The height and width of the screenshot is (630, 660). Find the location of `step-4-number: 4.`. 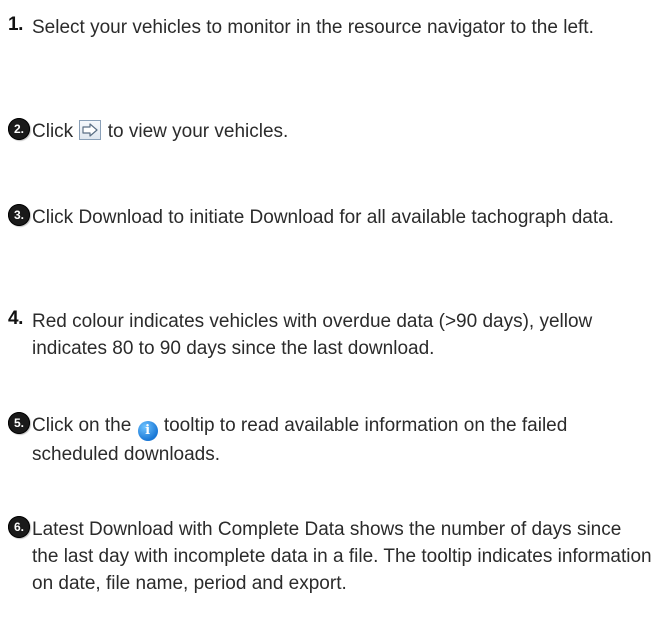

step-4-number: 4. is located at coordinates (15, 318).